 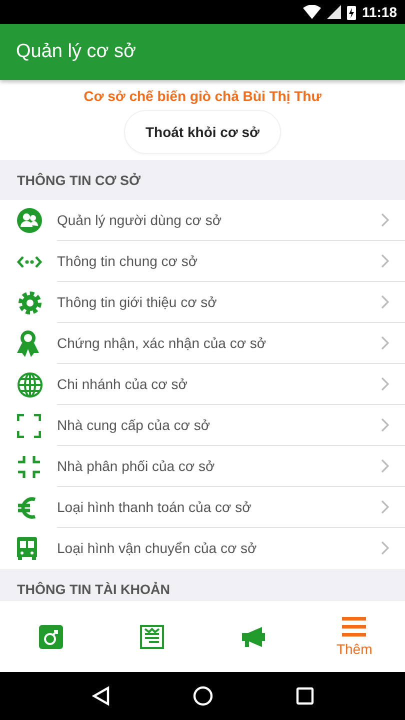 What do you see at coordinates (351, 12) in the screenshot?
I see `battery-icon` at bounding box center [351, 12].